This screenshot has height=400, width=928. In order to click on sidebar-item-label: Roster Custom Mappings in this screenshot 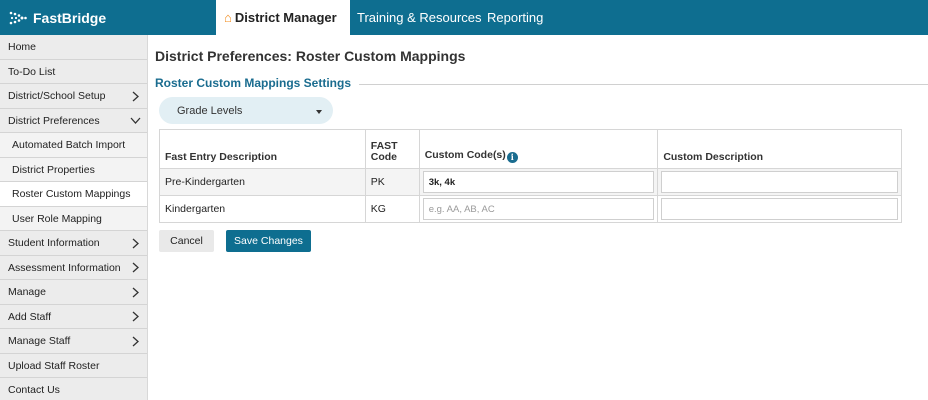, I will do `click(71, 194)`.